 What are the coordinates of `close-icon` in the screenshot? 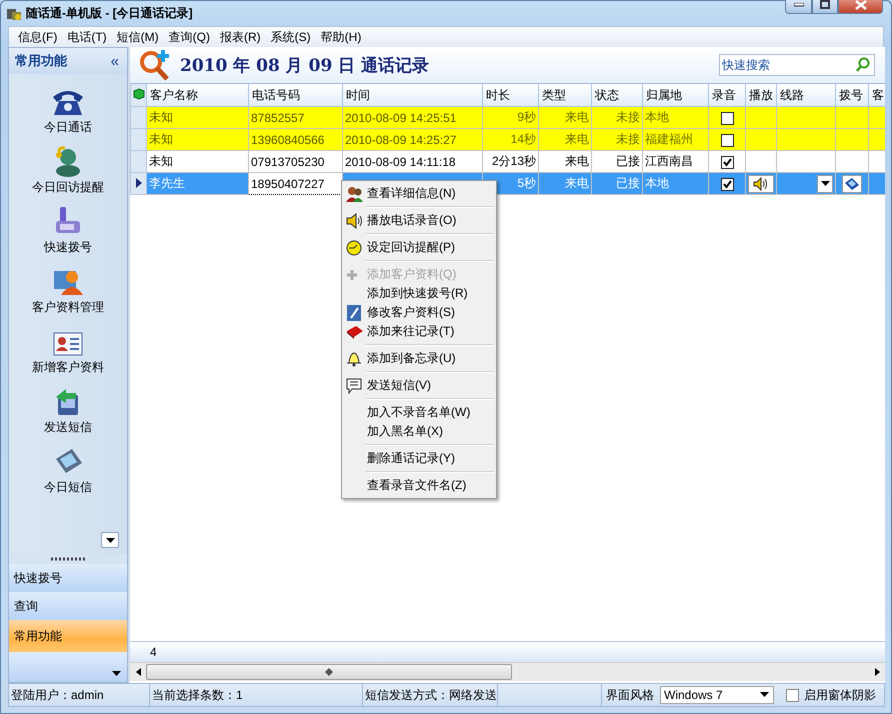 It's located at (860, 5).